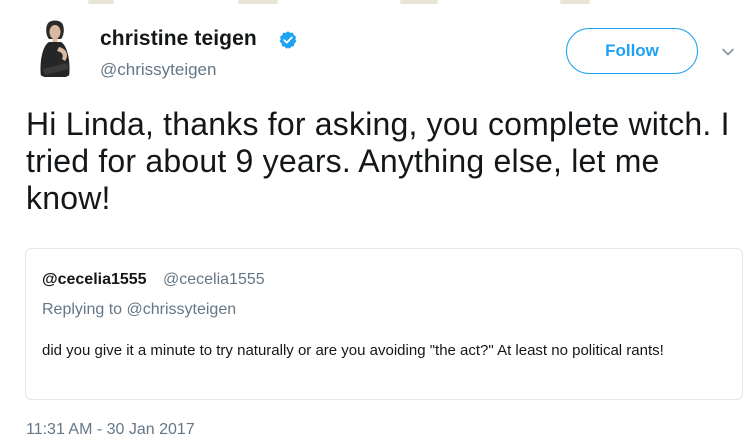 Image resolution: width=754 pixels, height=444 pixels. Describe the element at coordinates (139, 309) in the screenshot. I see `replying-to-label: Replying to @chrissyteigen` at that location.